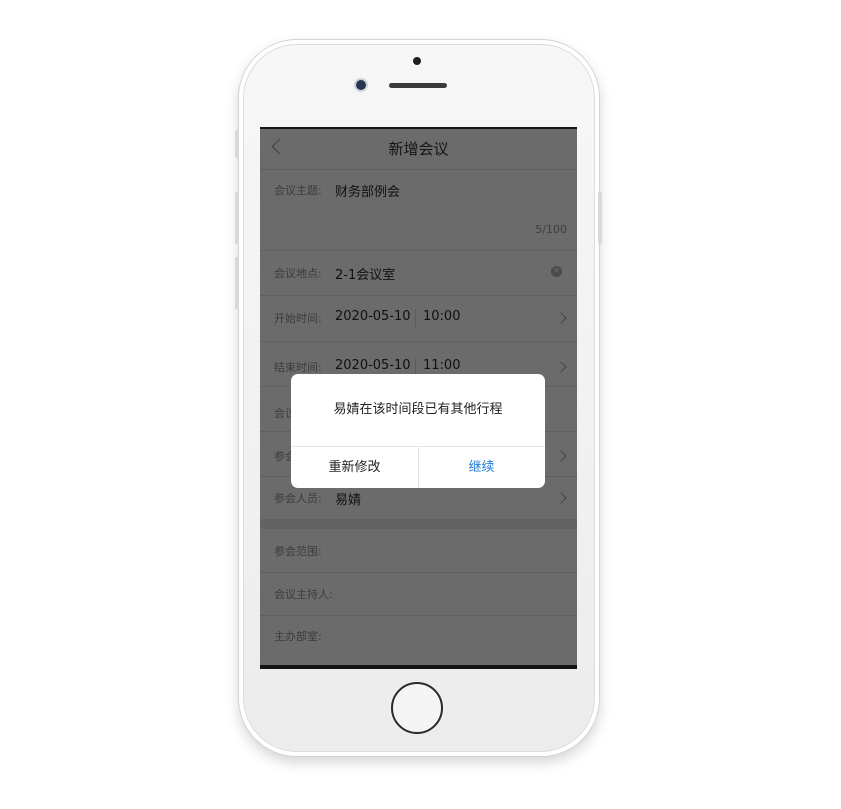 The width and height of the screenshot is (841, 809). What do you see at coordinates (237, 218) in the screenshot?
I see `volume-up-button` at bounding box center [237, 218].